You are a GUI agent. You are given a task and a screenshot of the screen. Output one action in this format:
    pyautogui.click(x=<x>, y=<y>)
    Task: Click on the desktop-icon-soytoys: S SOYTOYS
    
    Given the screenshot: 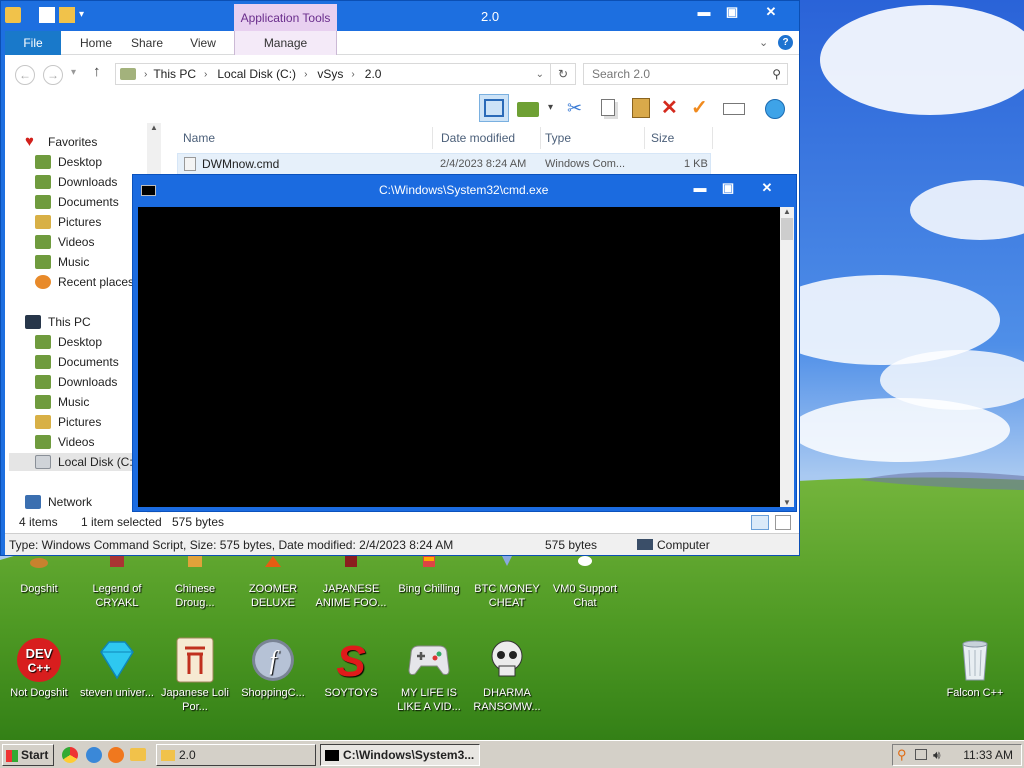 What is the action you would take?
    pyautogui.click(x=351, y=668)
    